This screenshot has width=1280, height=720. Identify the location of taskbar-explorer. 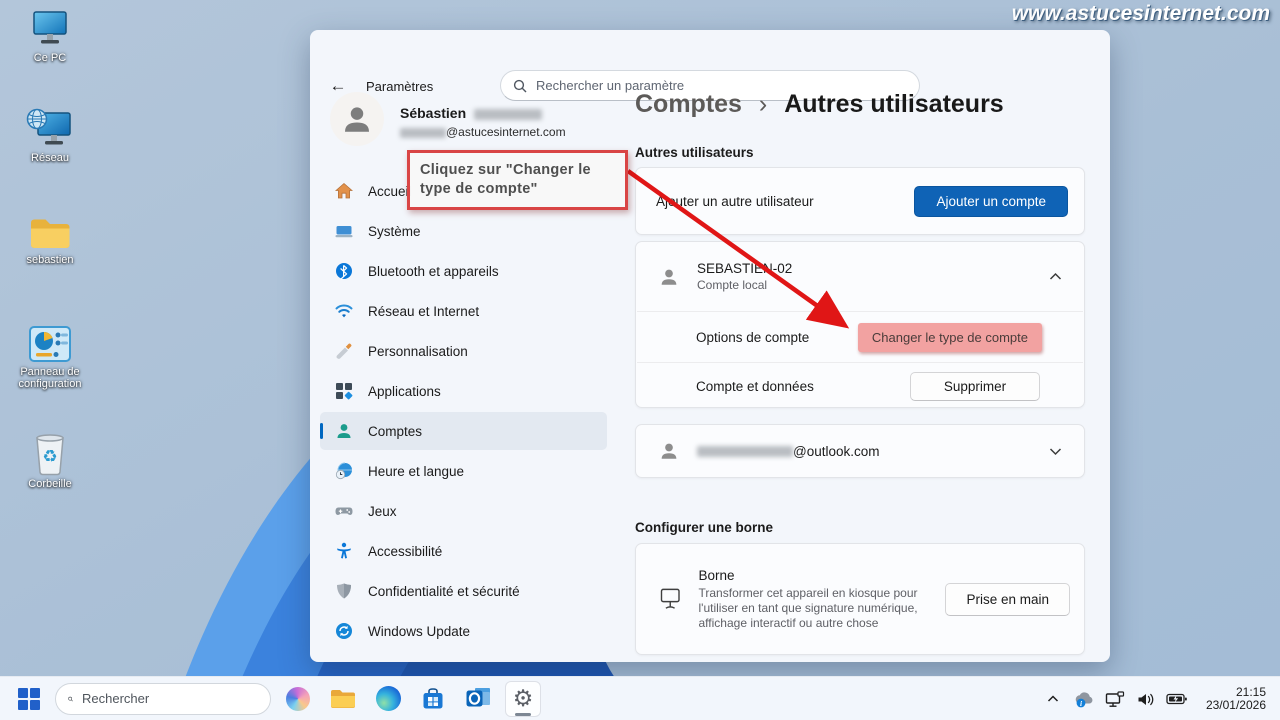
(343, 699).